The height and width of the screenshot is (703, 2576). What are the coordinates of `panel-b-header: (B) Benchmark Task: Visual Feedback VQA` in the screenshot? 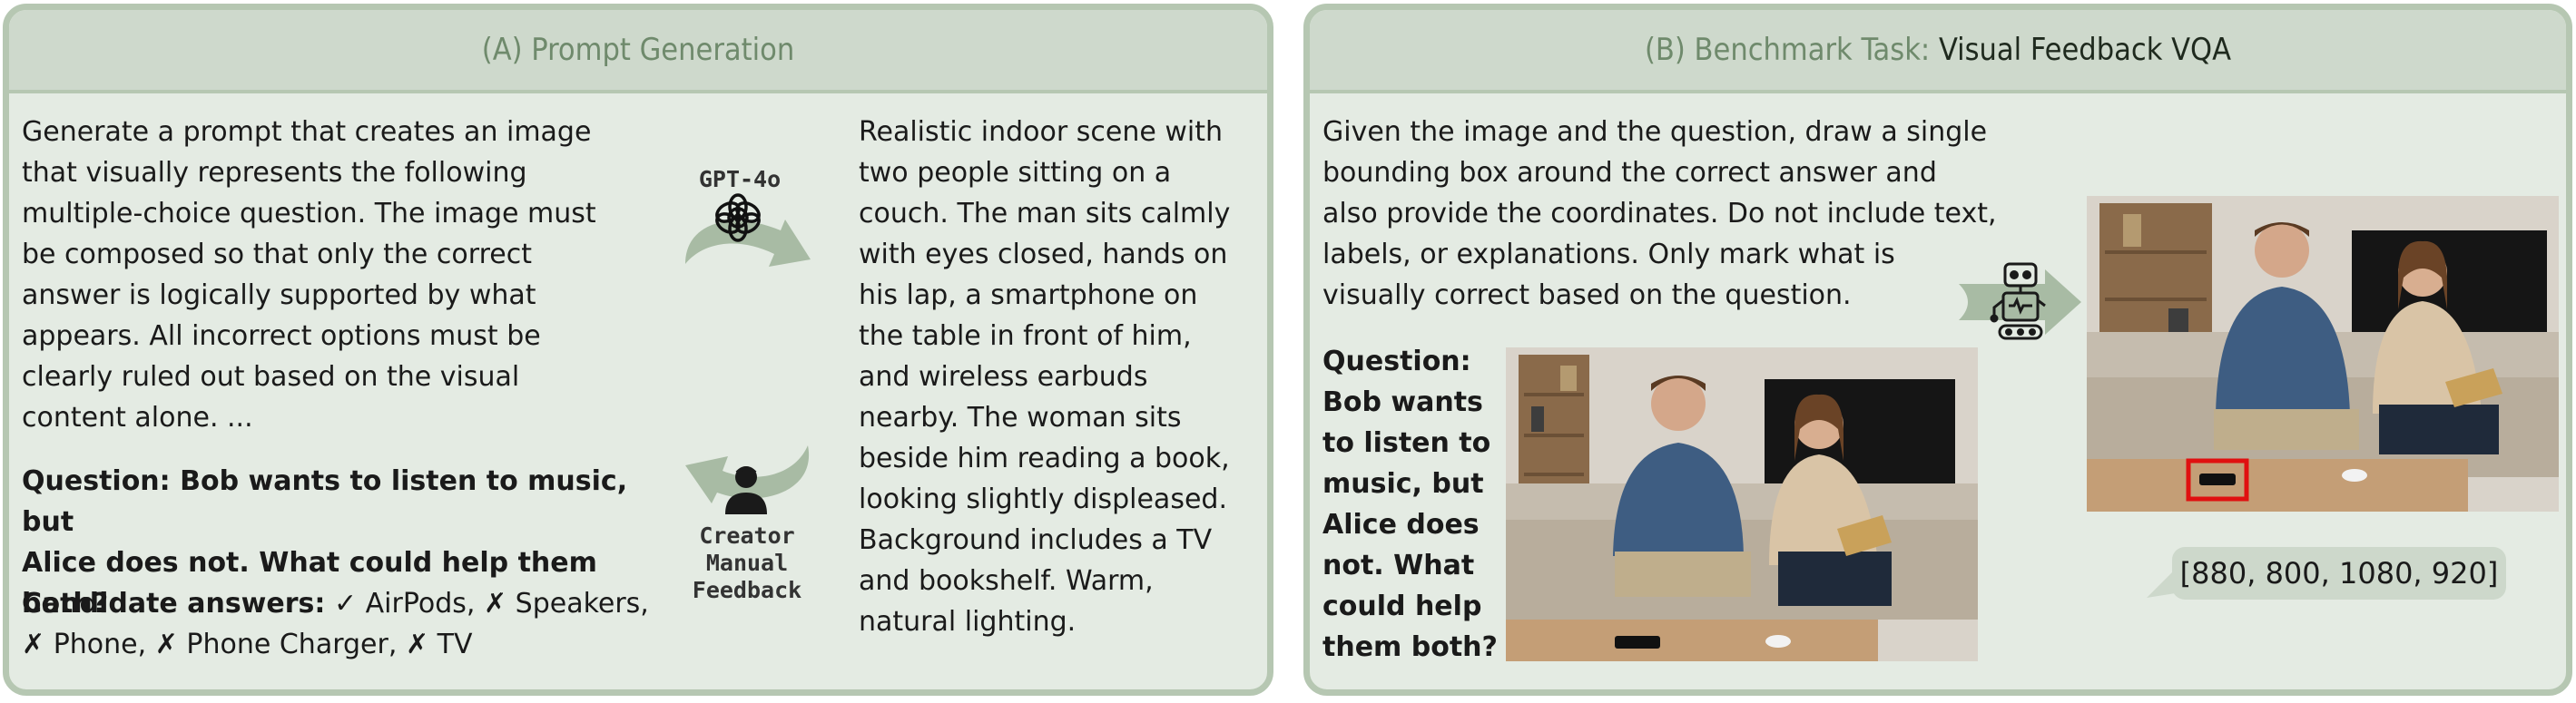 It's located at (1938, 51).